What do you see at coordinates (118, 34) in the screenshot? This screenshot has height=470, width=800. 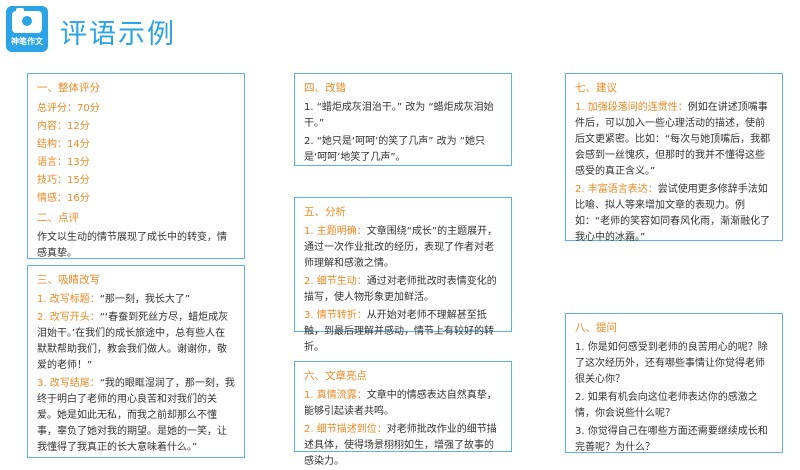 I see `page-title: 评语示例` at bounding box center [118, 34].